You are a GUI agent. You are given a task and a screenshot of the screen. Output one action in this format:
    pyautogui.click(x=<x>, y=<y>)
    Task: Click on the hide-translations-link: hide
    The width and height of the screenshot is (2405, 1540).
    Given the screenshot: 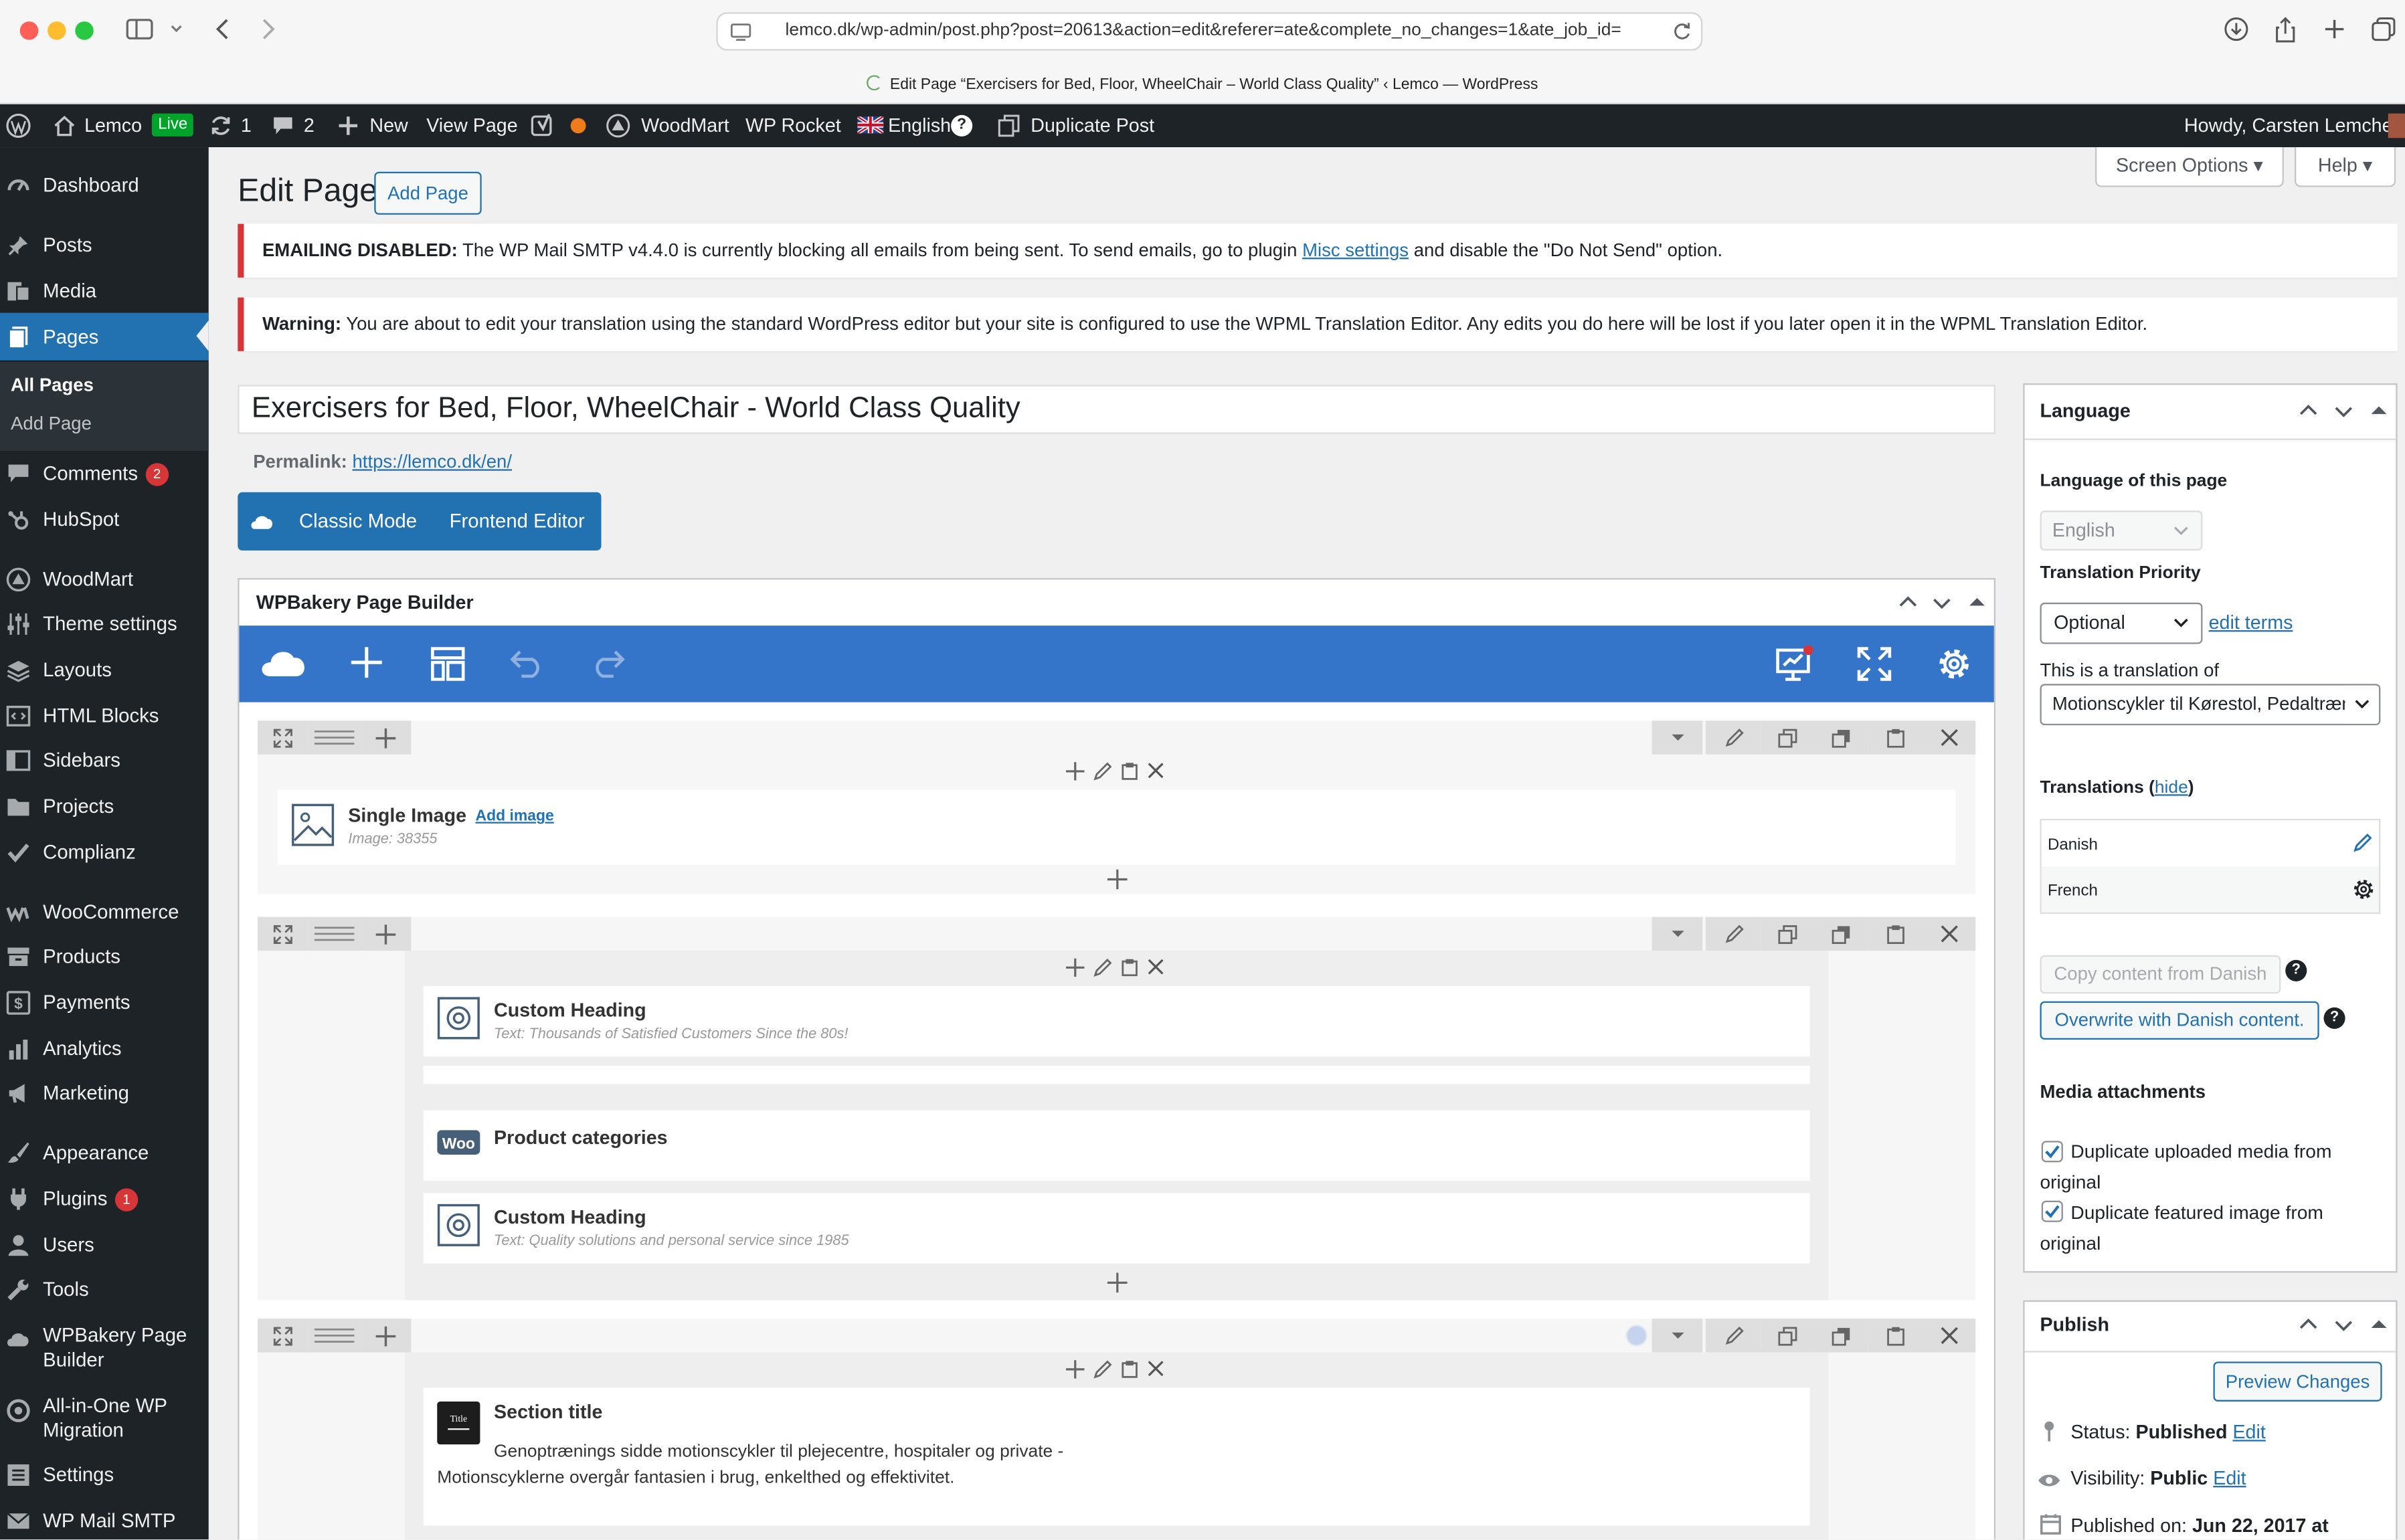 What is the action you would take?
    pyautogui.click(x=2171, y=788)
    